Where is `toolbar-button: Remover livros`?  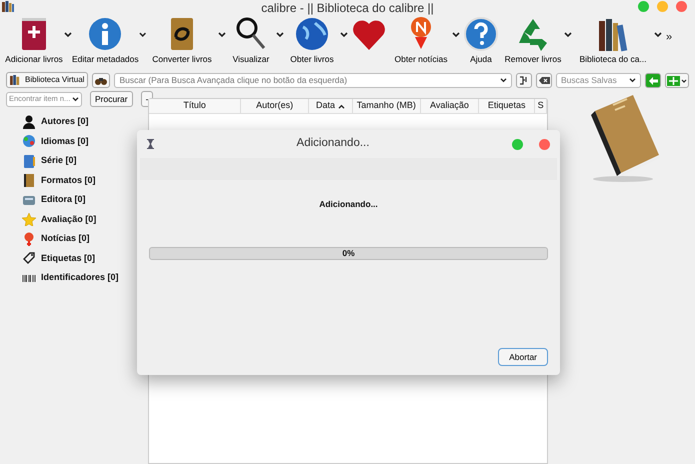 toolbar-button: Remover livros is located at coordinates (533, 40).